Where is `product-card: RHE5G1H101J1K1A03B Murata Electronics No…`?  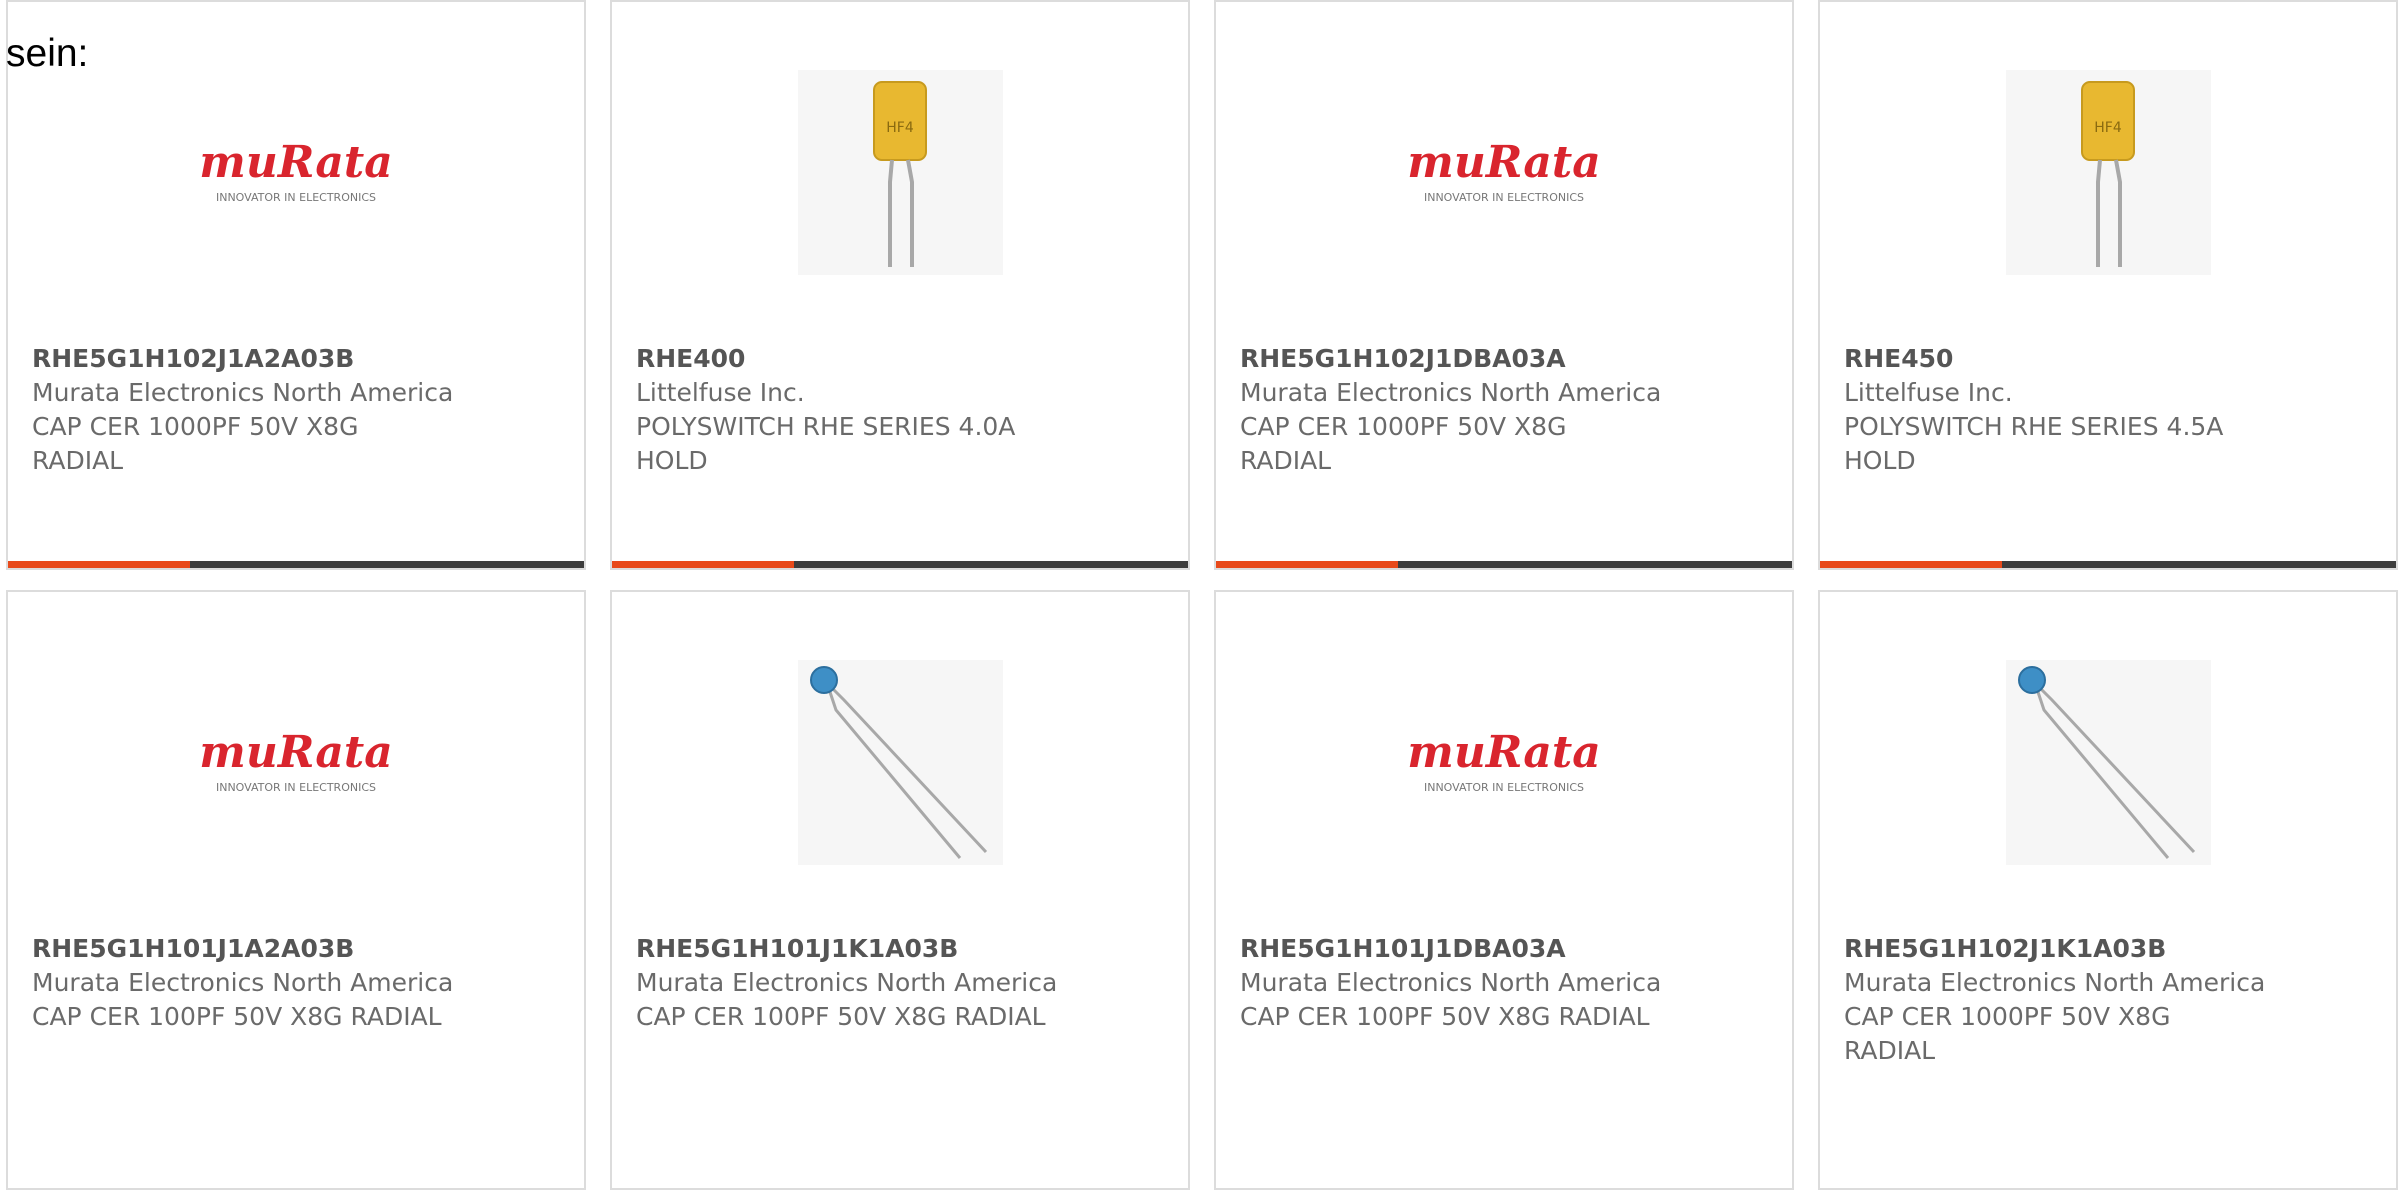 product-card: RHE5G1H101J1K1A03B Murata Electronics No… is located at coordinates (900, 890).